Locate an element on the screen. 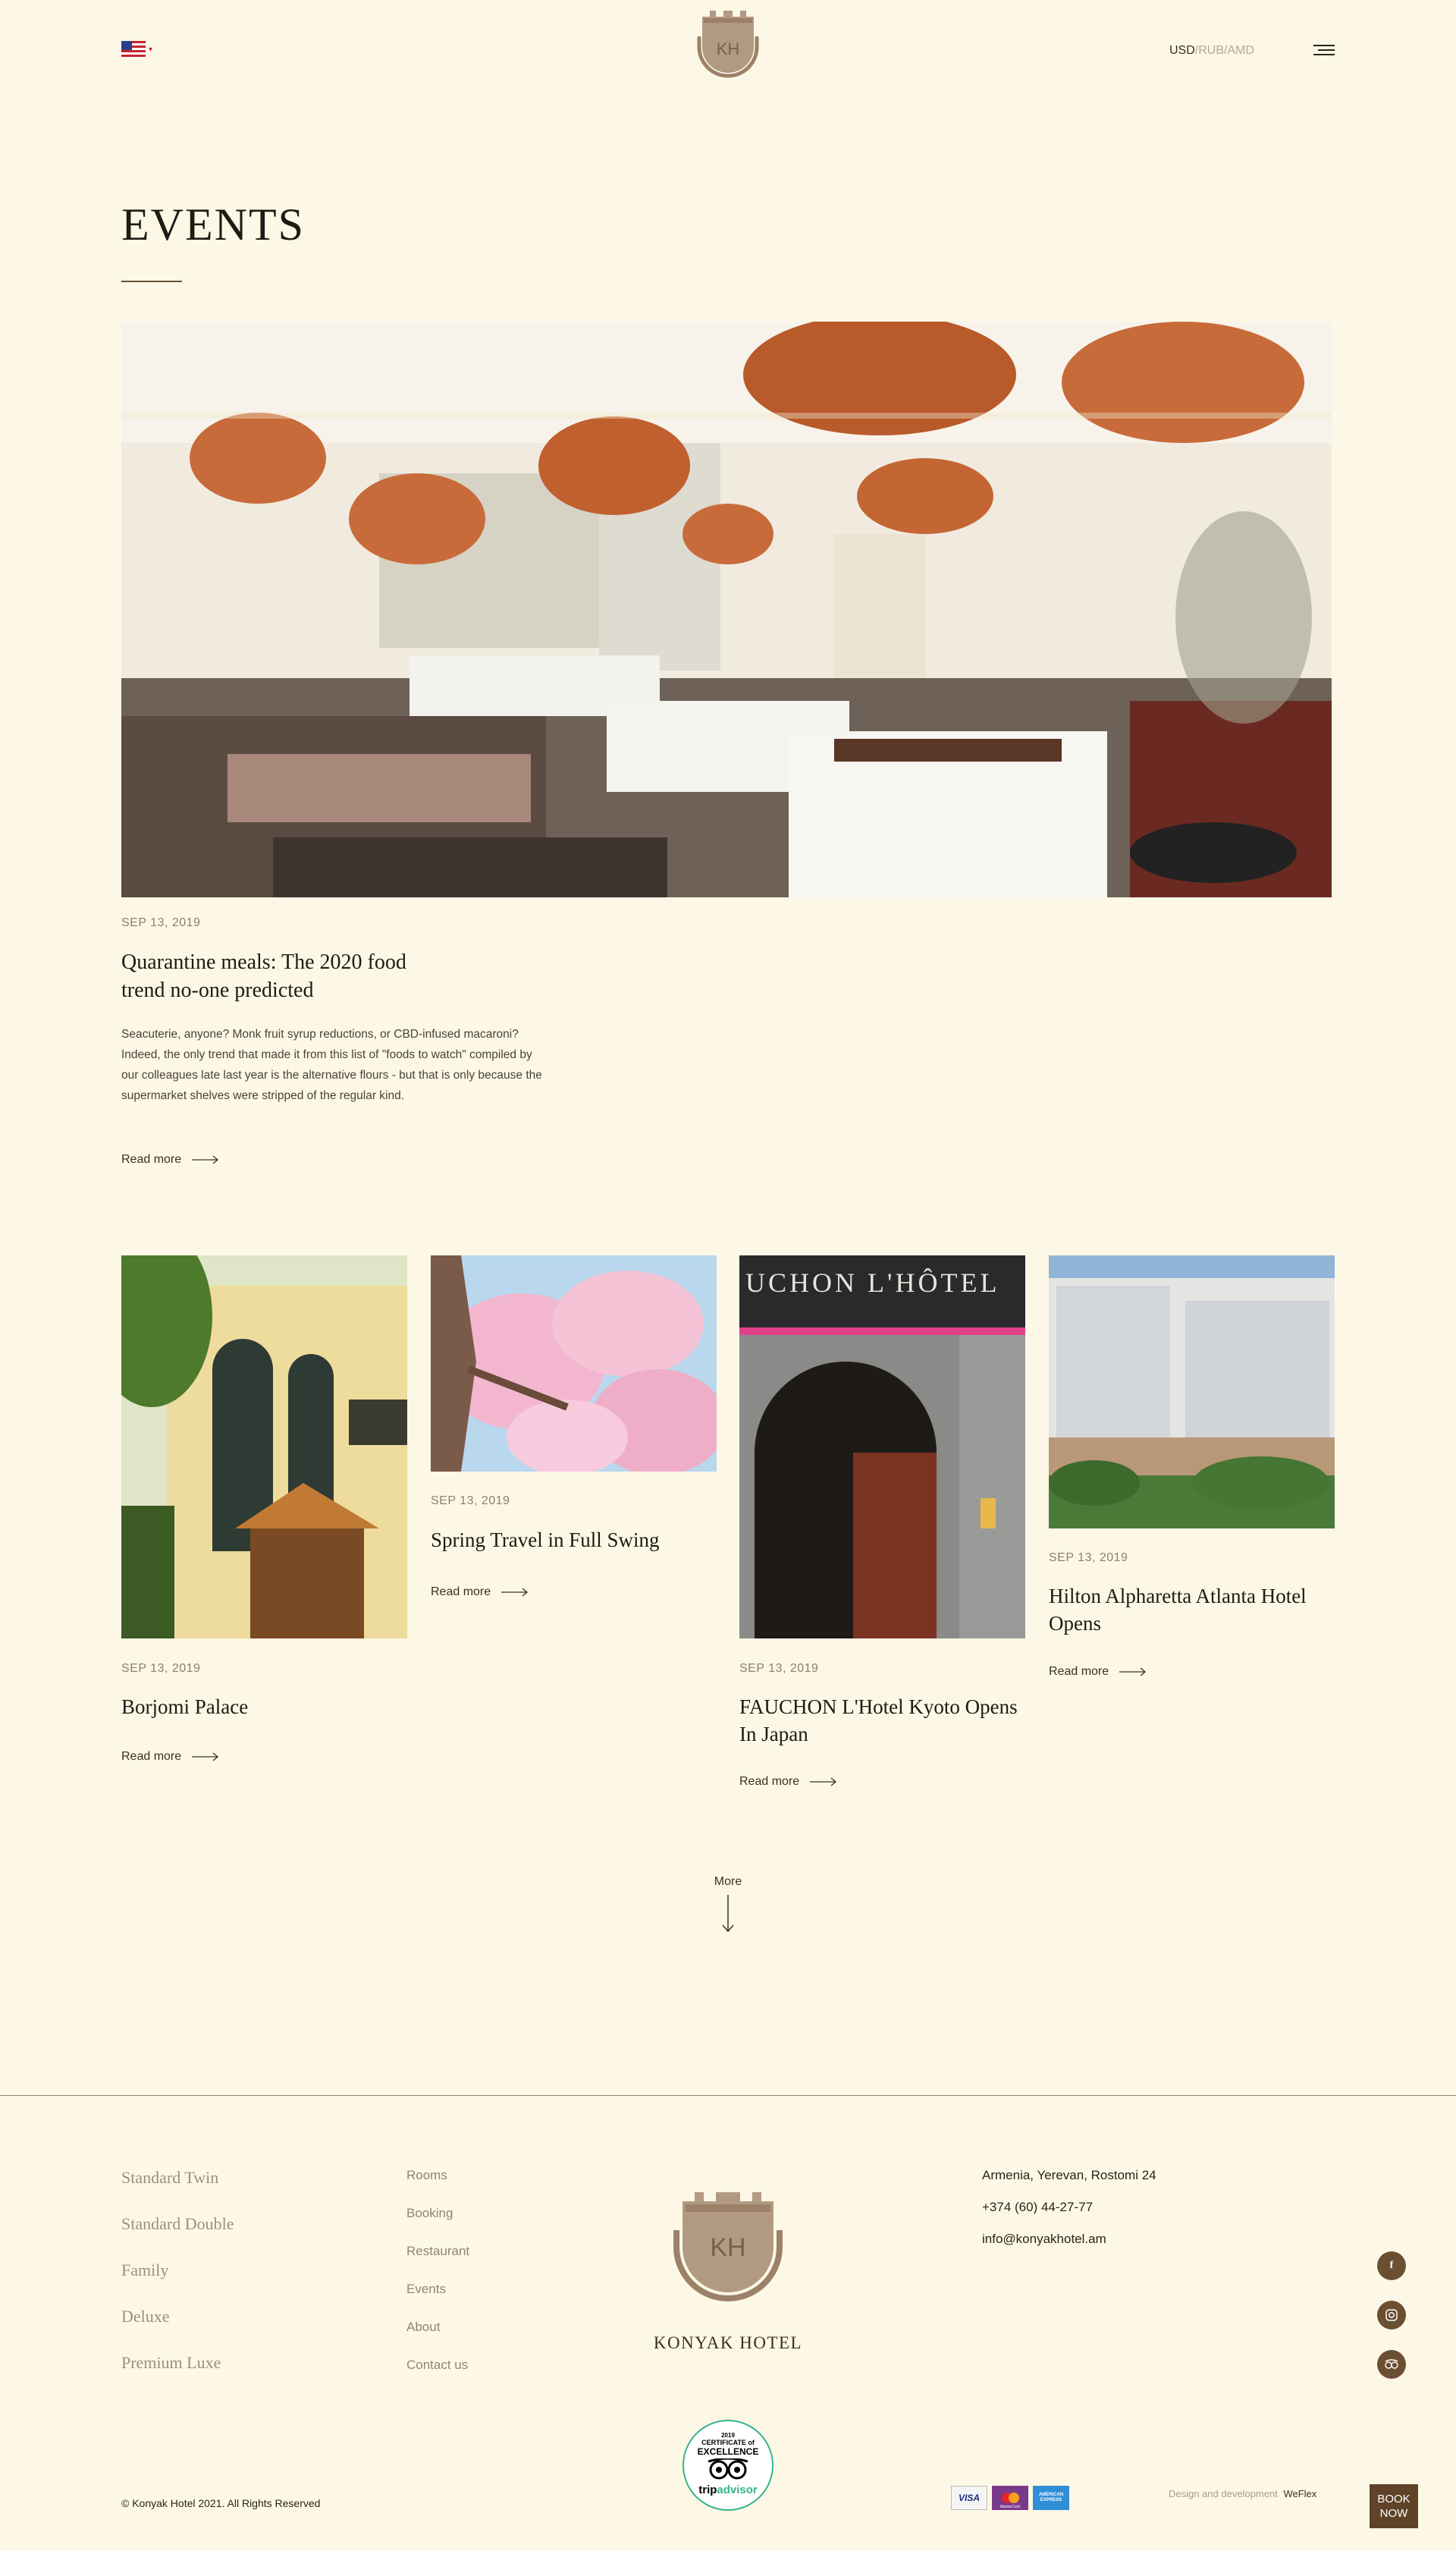 The height and width of the screenshot is (2551, 1456). footer-room-link: Standard Twin is located at coordinates (169, 2178).